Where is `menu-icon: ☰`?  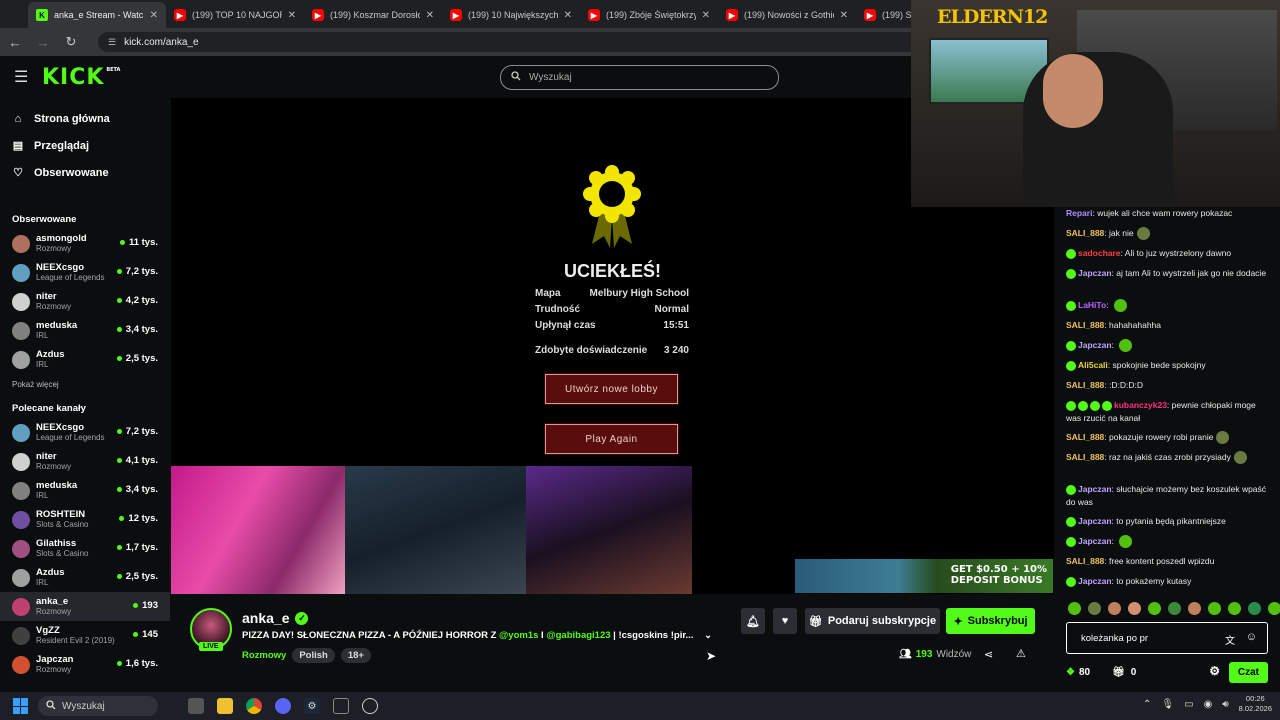
menu-icon: ☰ is located at coordinates (21, 77).